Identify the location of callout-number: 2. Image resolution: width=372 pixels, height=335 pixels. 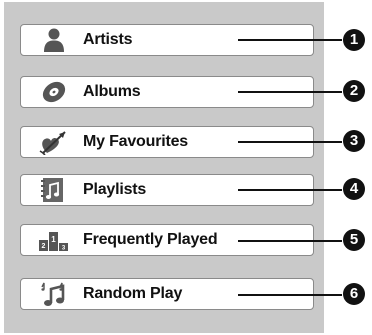
(354, 91).